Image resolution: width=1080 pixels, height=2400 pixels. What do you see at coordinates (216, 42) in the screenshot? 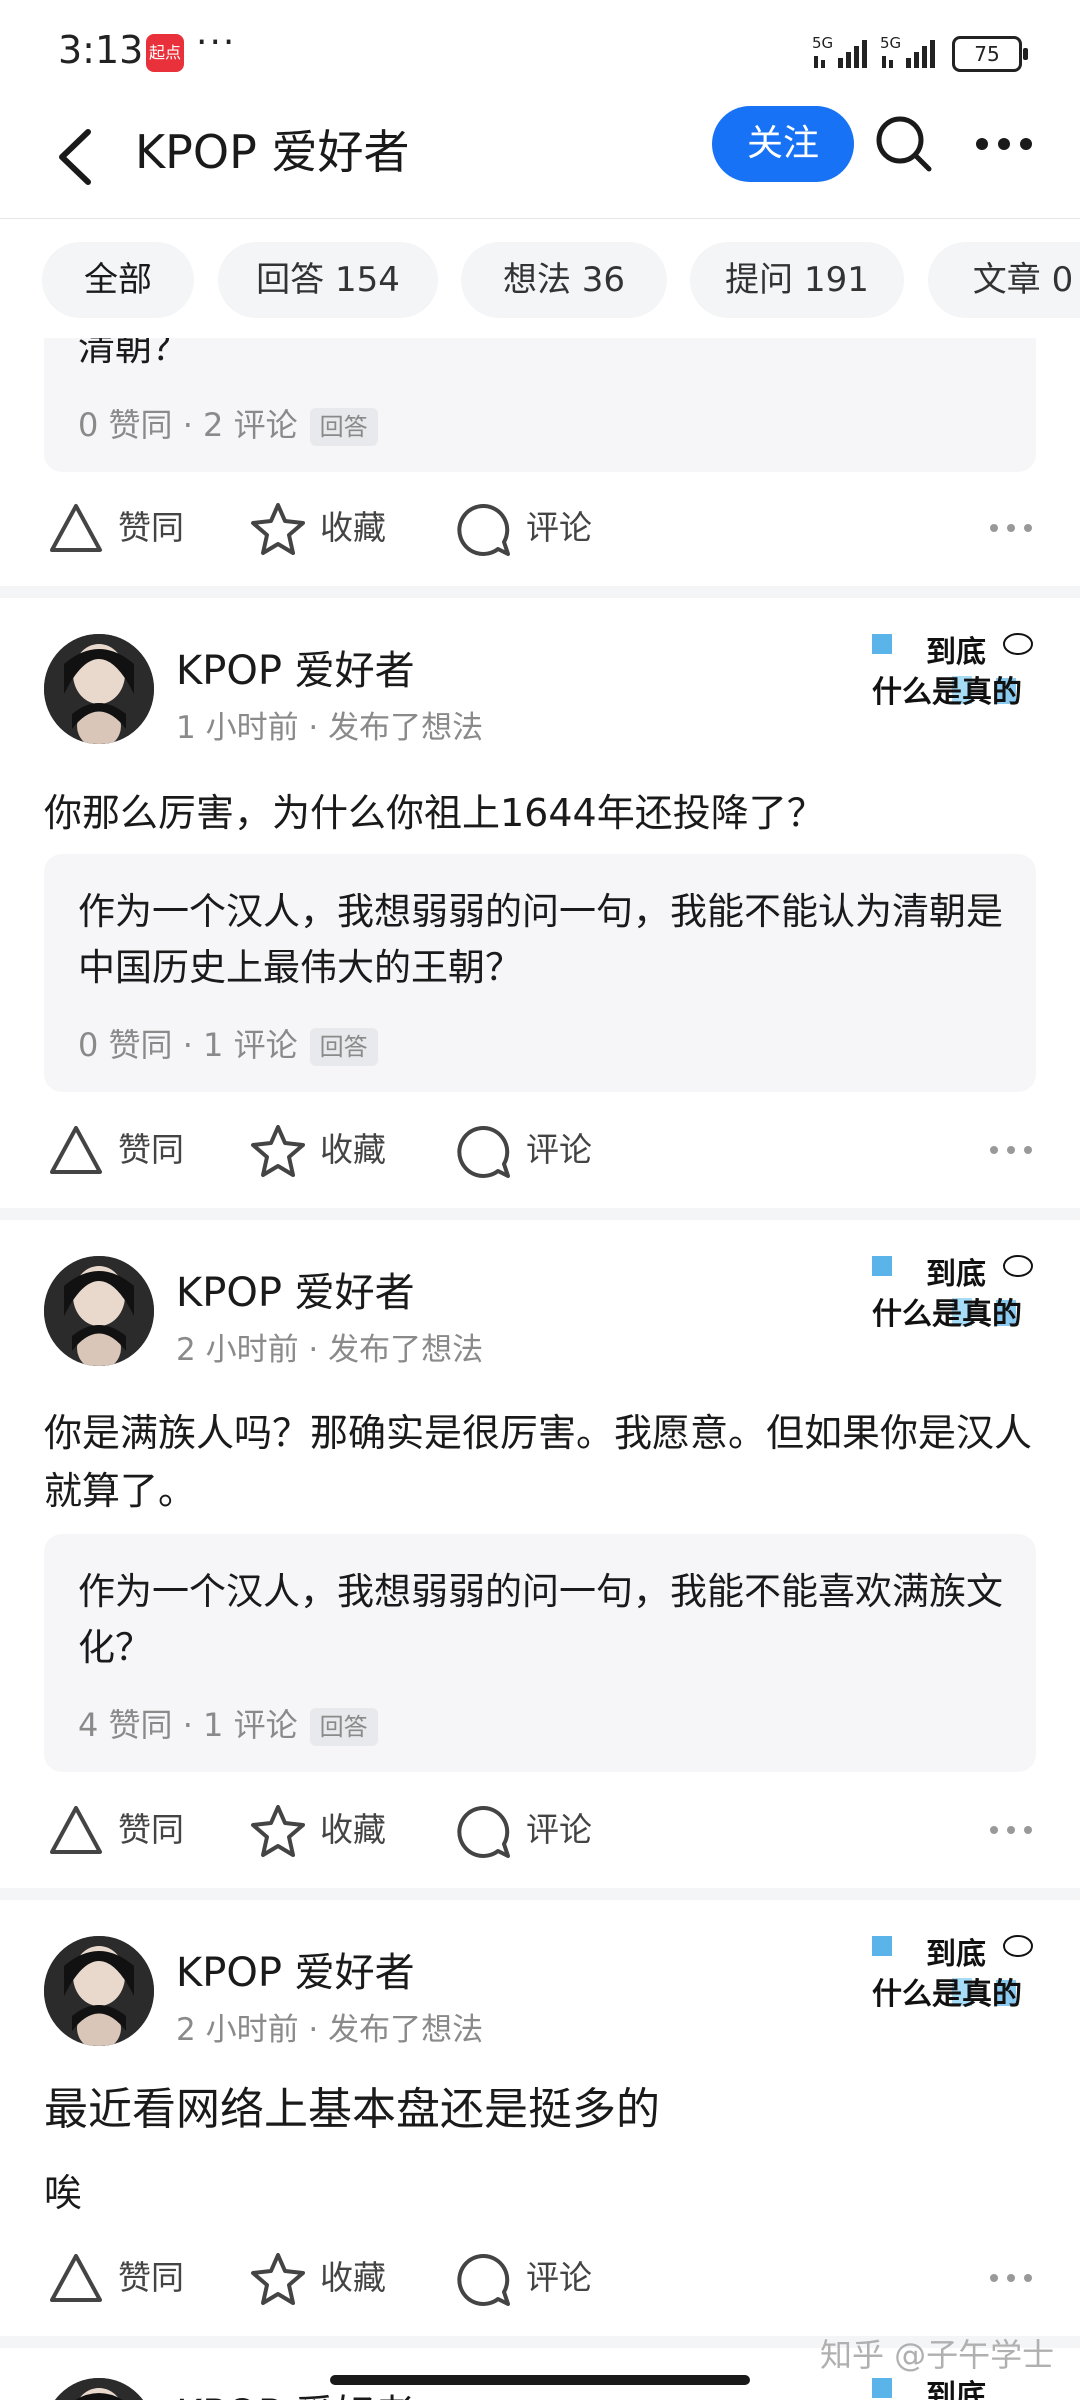
I see `status-more-icon: ···` at bounding box center [216, 42].